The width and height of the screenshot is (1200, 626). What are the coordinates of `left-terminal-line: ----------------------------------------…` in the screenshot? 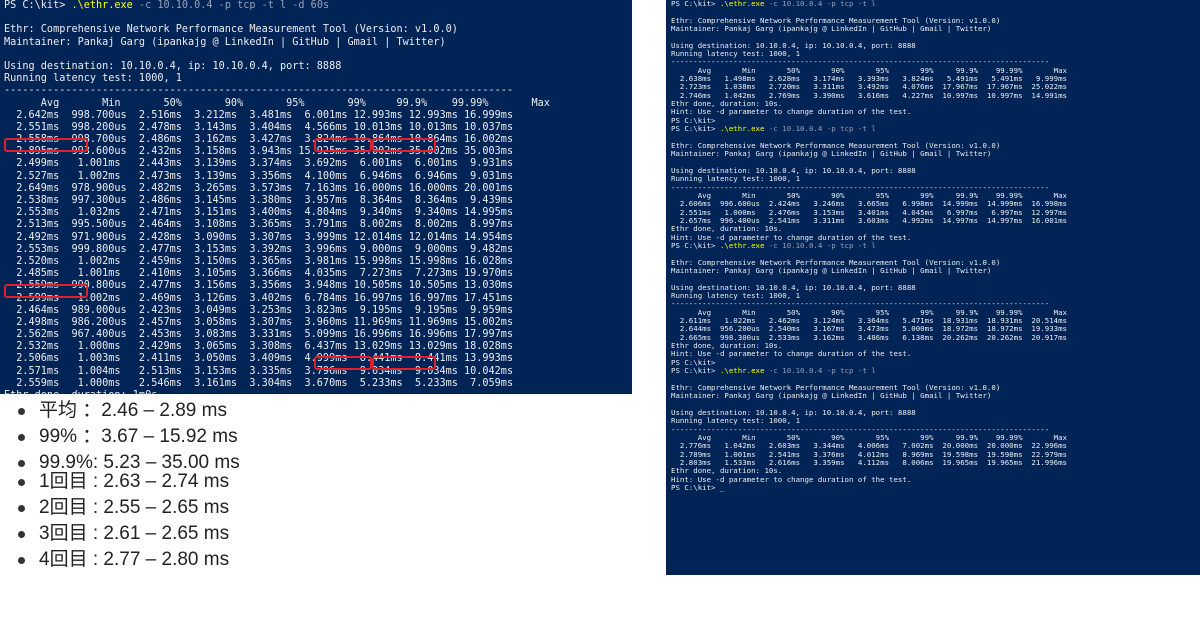 It's located at (259, 91).